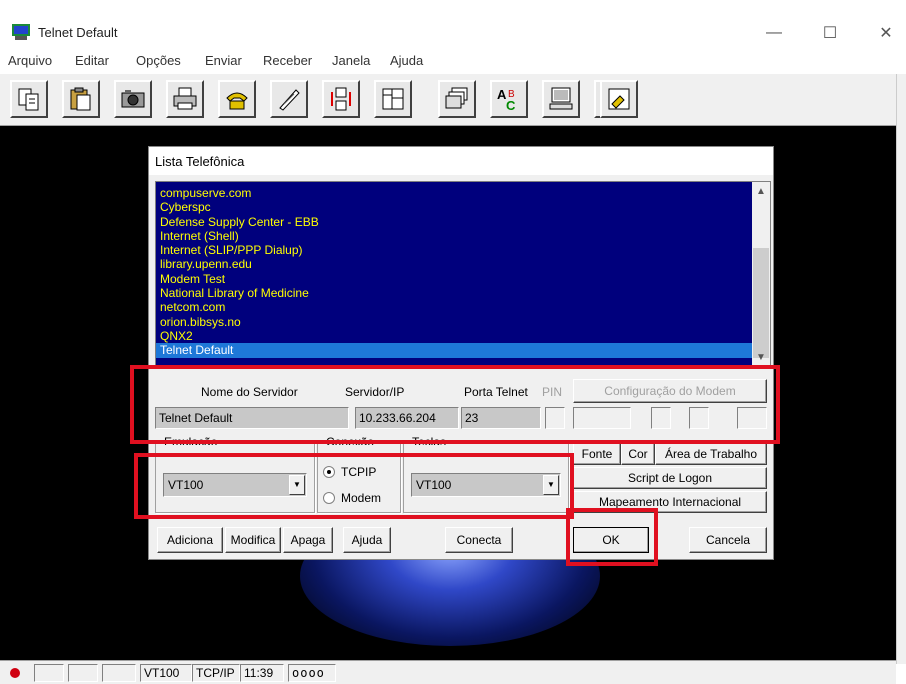 Image resolution: width=906 pixels, height=684 pixels. I want to click on radio-modem-dot, so click(329, 498).